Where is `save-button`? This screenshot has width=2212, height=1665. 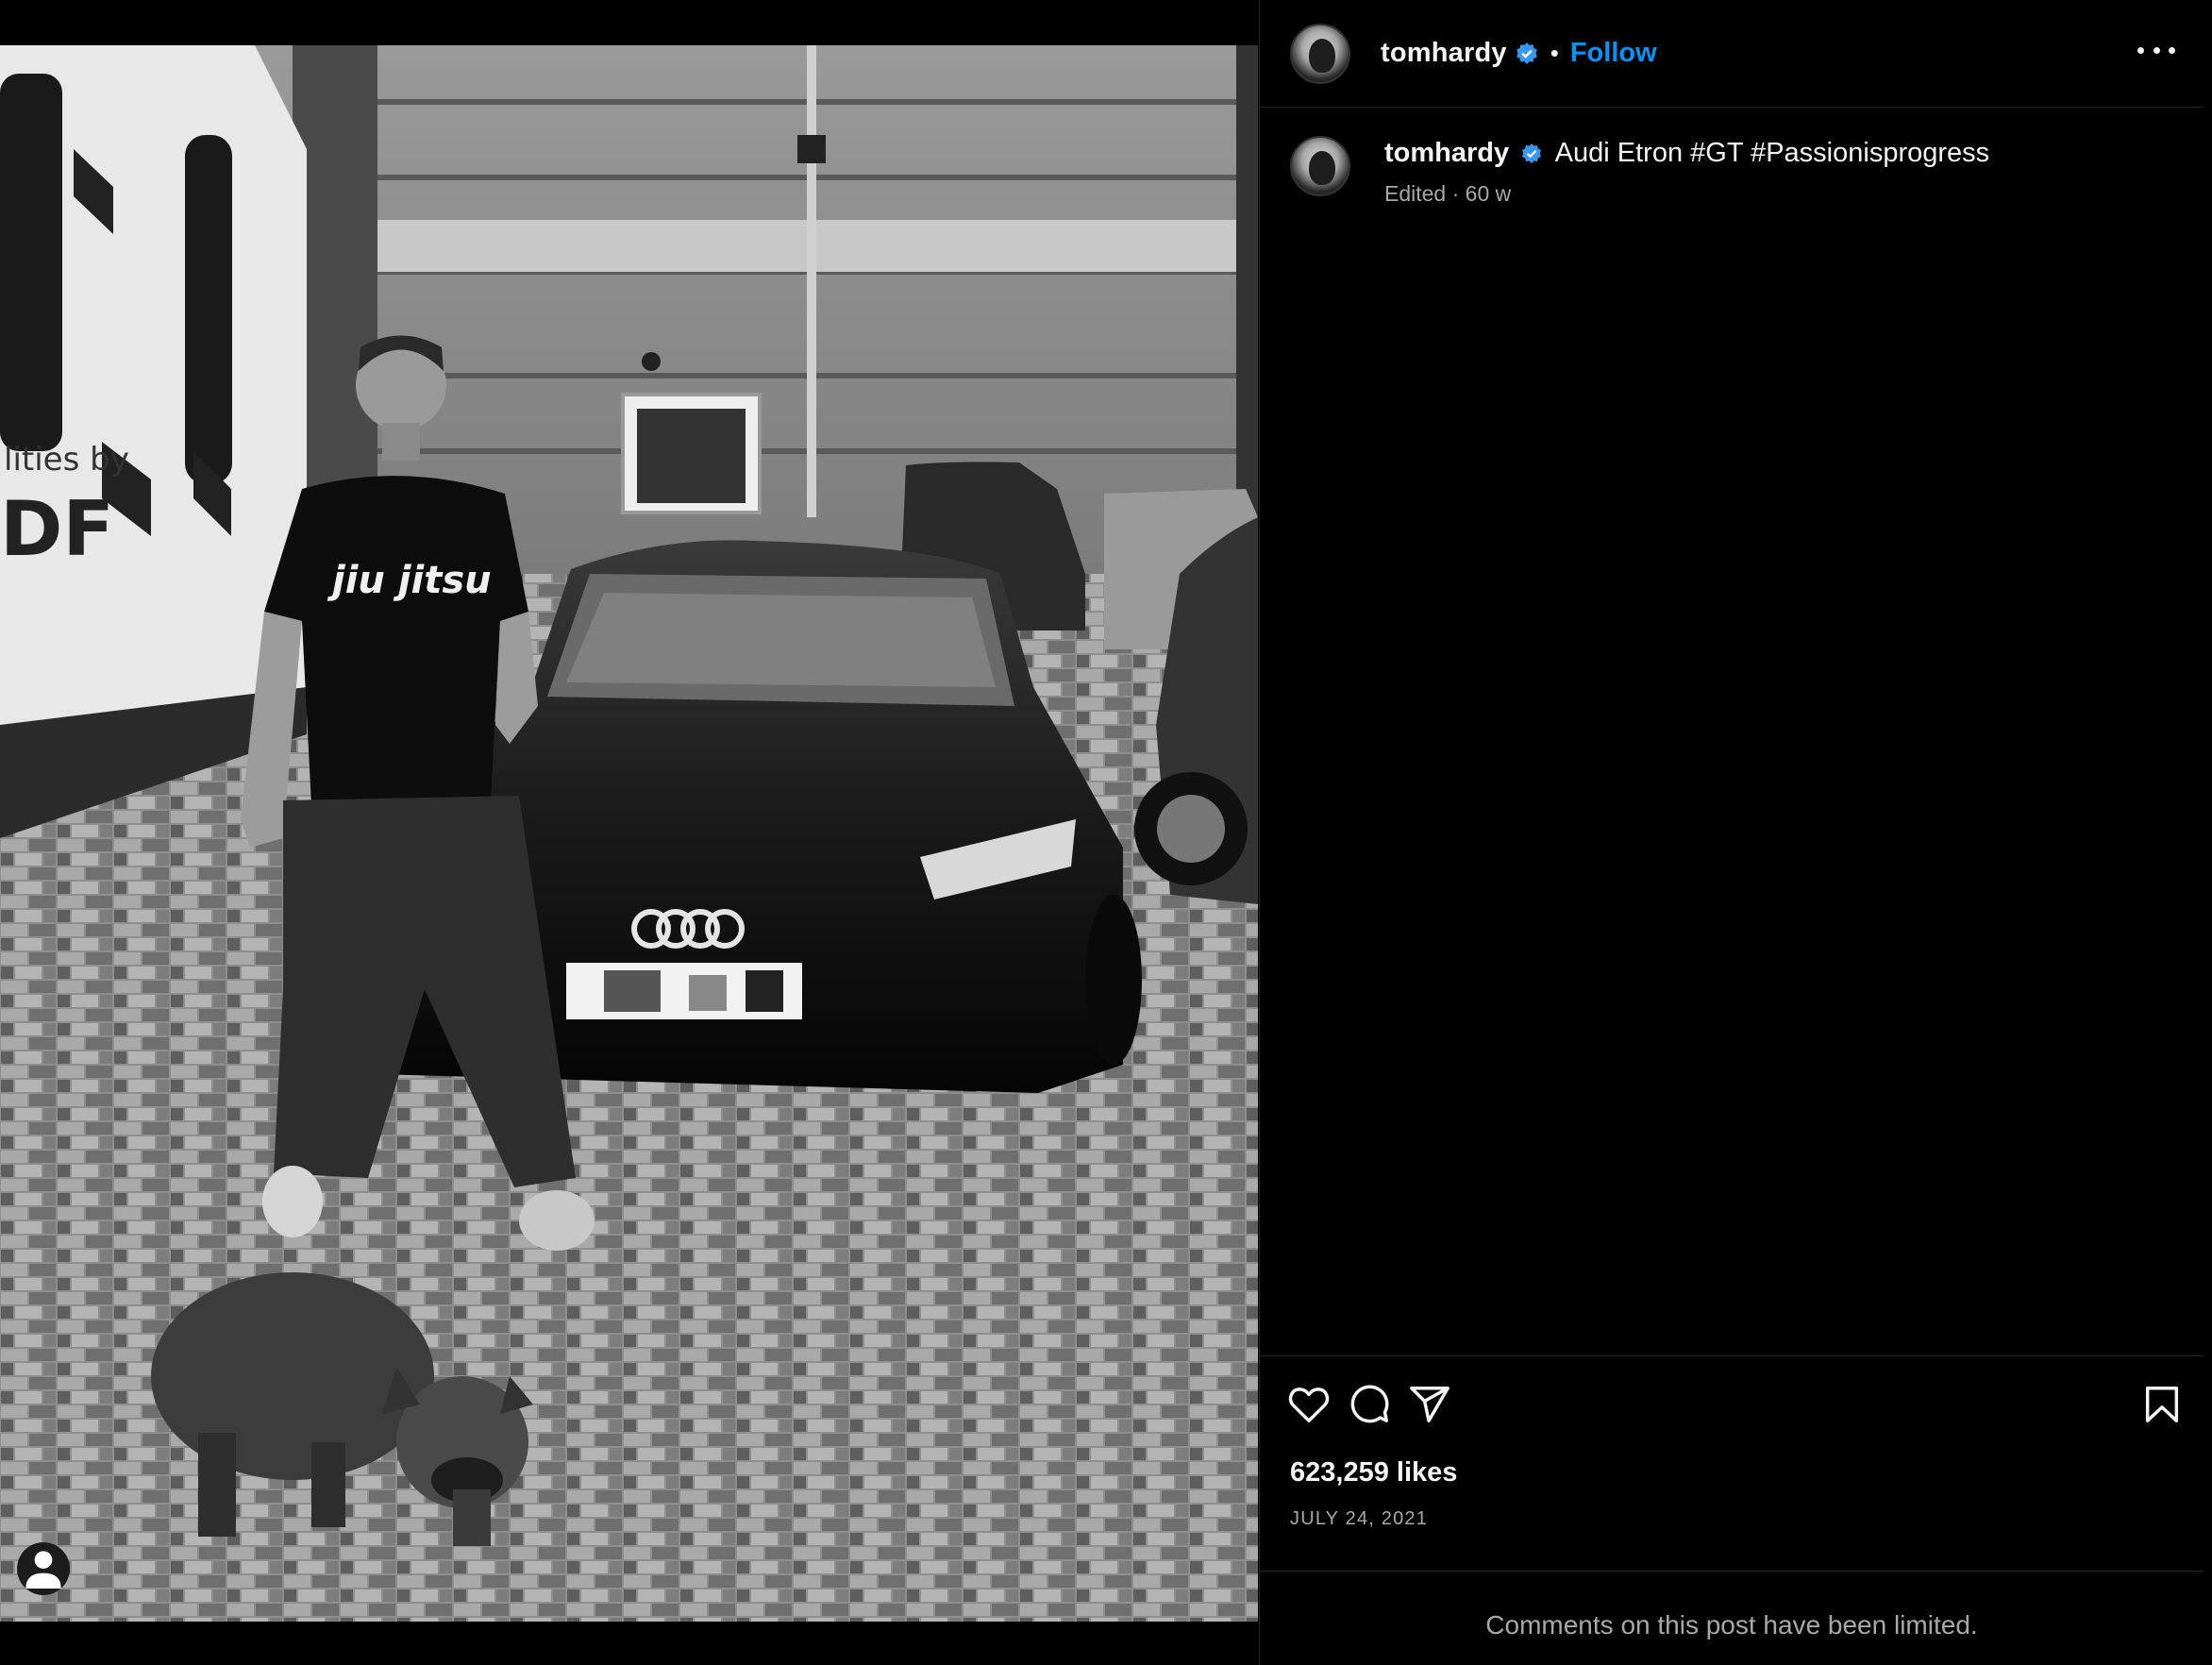
save-button is located at coordinates (2162, 1404).